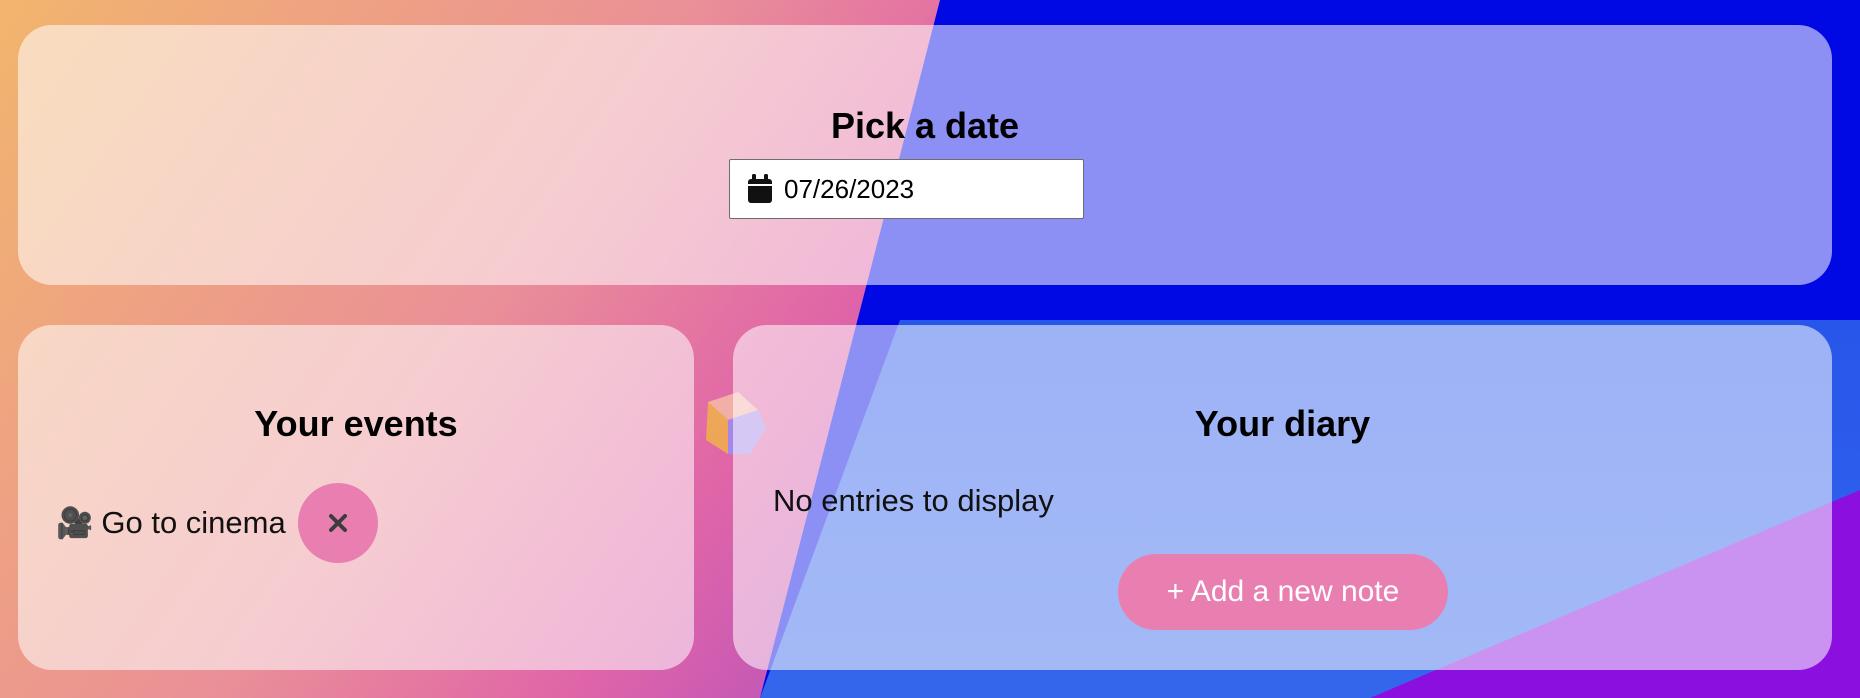  Describe the element at coordinates (760, 188) in the screenshot. I see `calendar-icon` at that location.